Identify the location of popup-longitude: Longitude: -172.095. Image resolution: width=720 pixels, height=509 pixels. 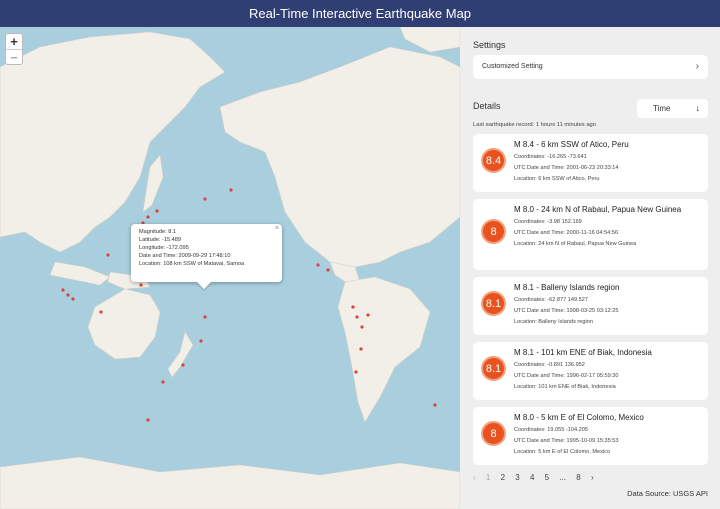
(164, 248).